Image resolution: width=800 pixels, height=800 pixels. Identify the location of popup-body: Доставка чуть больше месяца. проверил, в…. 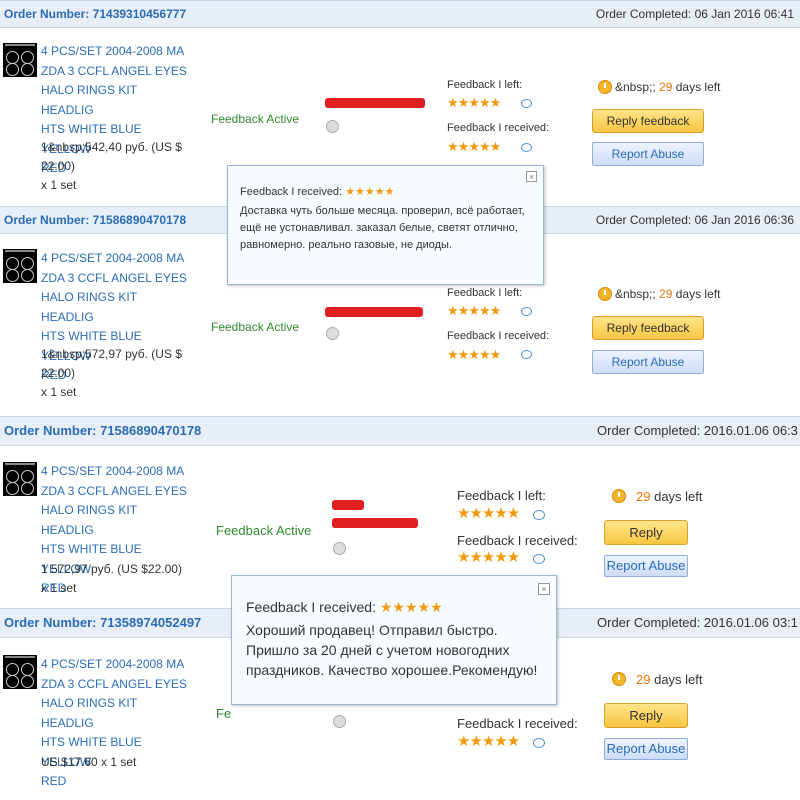
(382, 228).